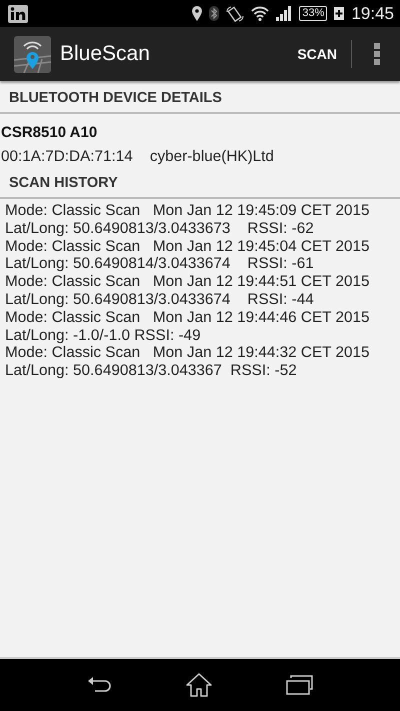 Image resolution: width=400 pixels, height=711 pixels. Describe the element at coordinates (197, 13) in the screenshot. I see `location-icon` at that location.